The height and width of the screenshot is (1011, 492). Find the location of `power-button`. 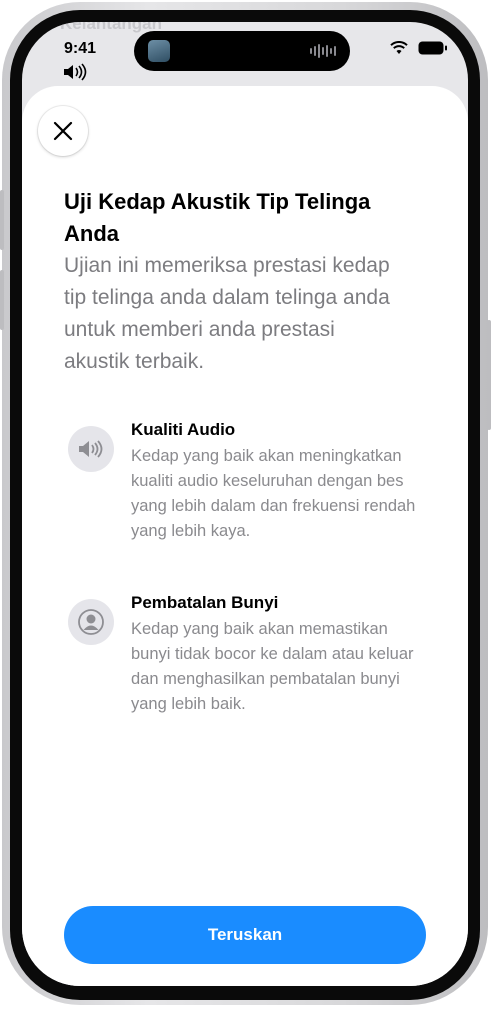

power-button is located at coordinates (489, 375).